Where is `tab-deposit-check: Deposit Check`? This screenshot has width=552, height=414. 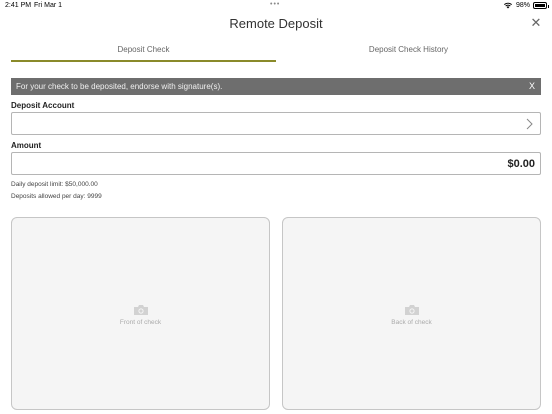 tab-deposit-check: Deposit Check is located at coordinates (143, 53).